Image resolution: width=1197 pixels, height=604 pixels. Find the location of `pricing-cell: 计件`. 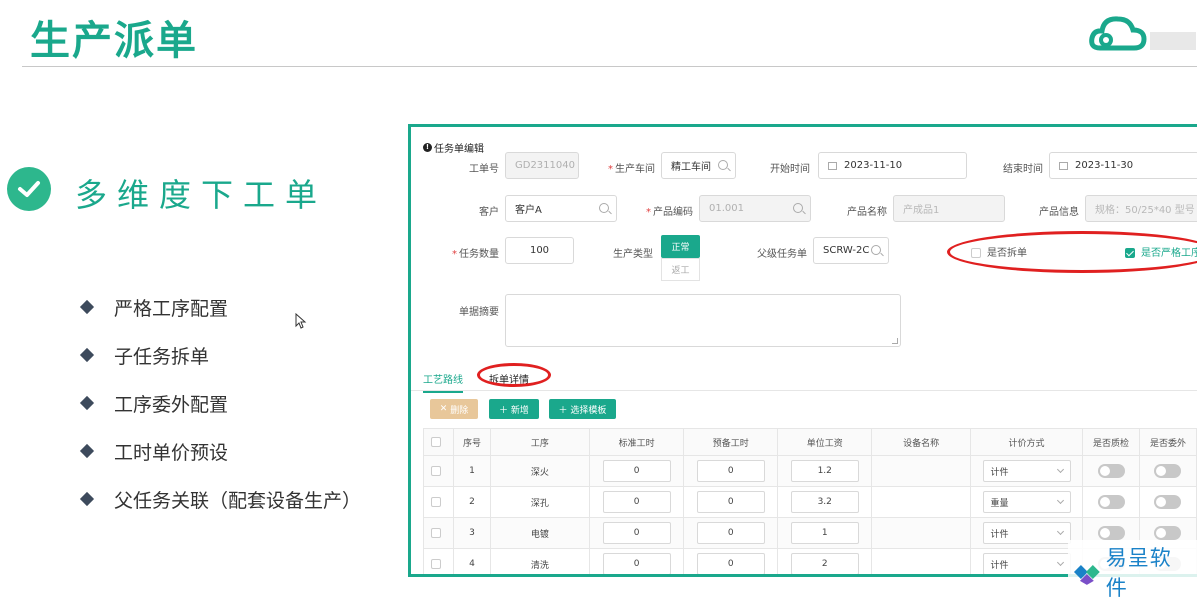

pricing-cell: 计件 is located at coordinates (1026, 561).